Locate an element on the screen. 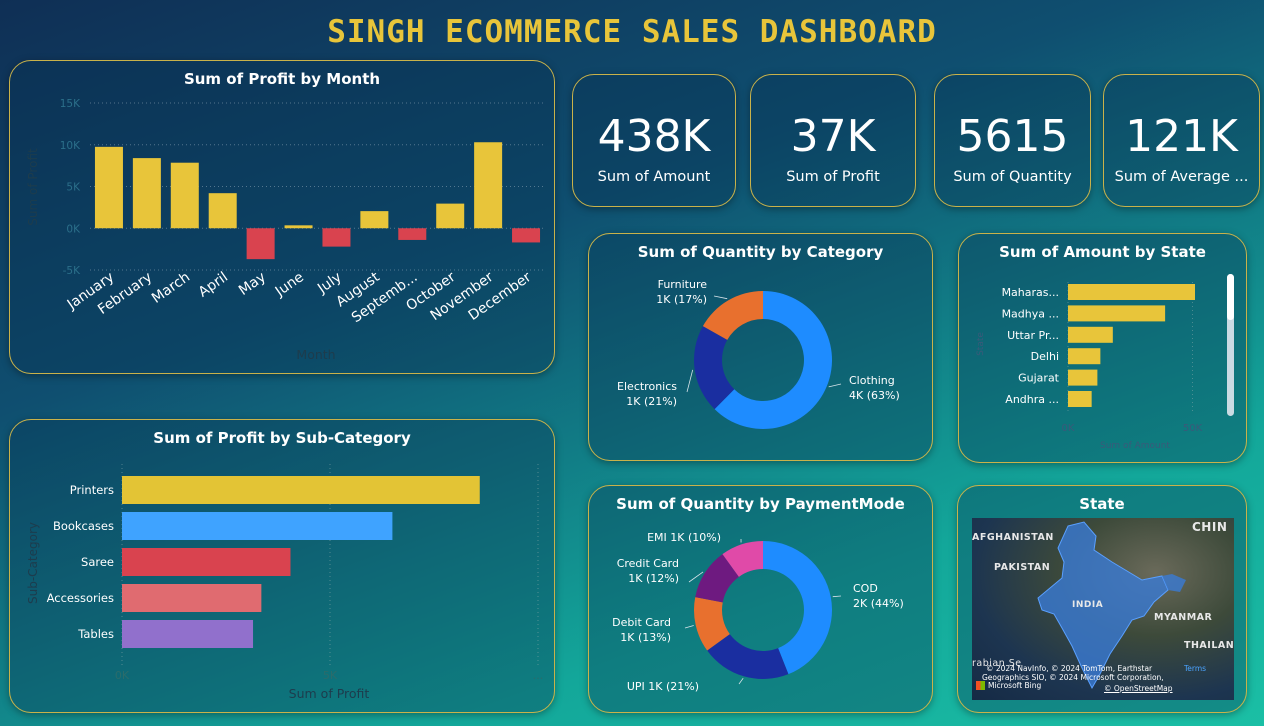 The height and width of the screenshot is (726, 1264). y-tick-label: 10K is located at coordinates (70, 146).